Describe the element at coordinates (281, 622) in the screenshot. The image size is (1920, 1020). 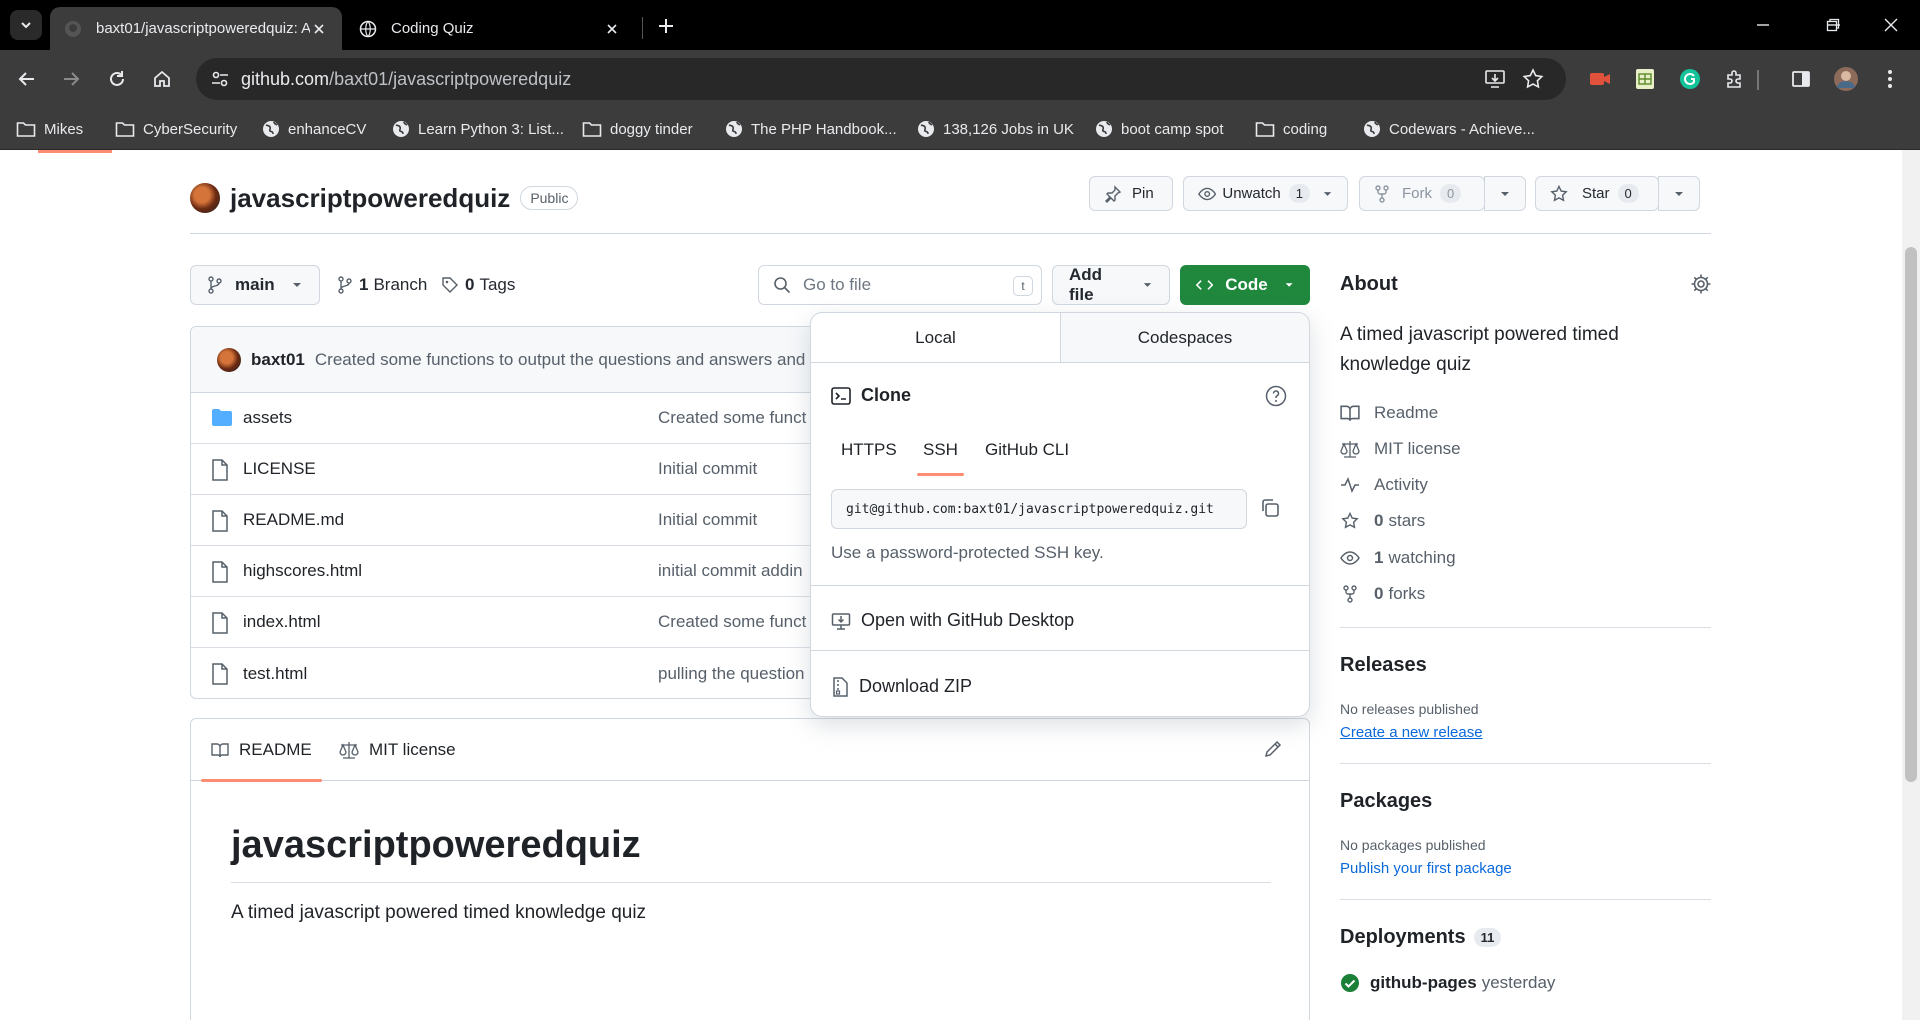
I see `file-name: index.html` at that location.